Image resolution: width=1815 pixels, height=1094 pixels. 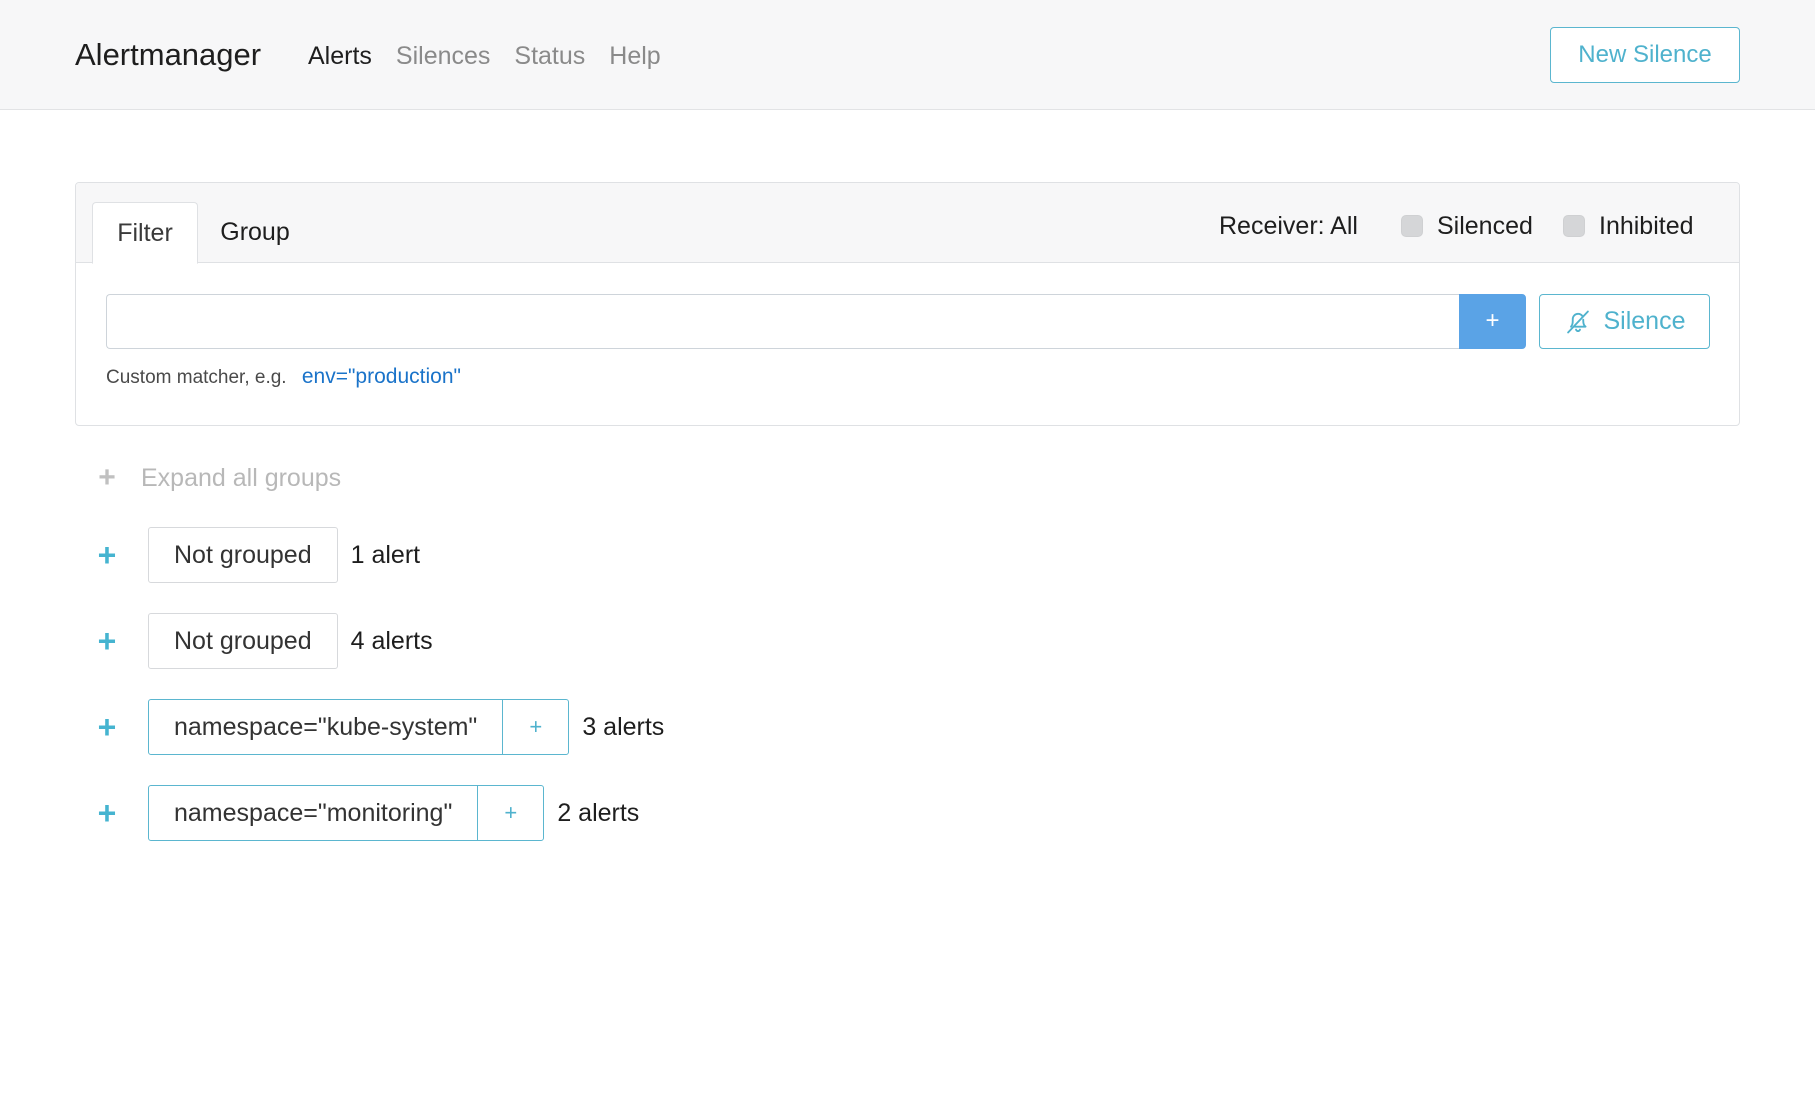 What do you see at coordinates (340, 56) in the screenshot?
I see `nav-link-alerts: Alerts` at bounding box center [340, 56].